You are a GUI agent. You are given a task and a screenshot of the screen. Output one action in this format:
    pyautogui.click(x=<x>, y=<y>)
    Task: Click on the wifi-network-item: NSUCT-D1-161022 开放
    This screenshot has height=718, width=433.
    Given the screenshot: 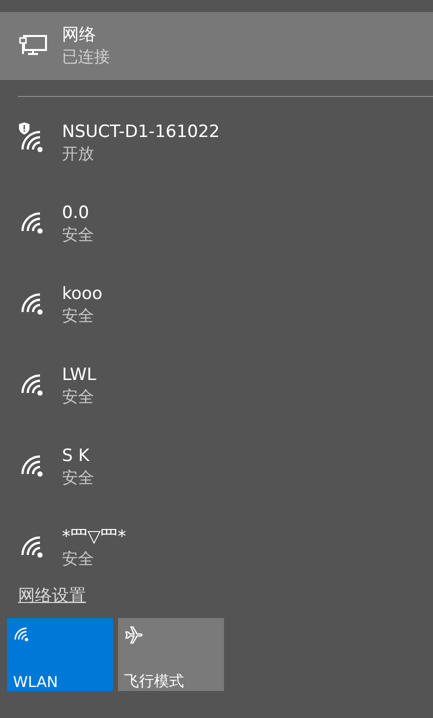 What is the action you would take?
    pyautogui.click(x=216, y=137)
    